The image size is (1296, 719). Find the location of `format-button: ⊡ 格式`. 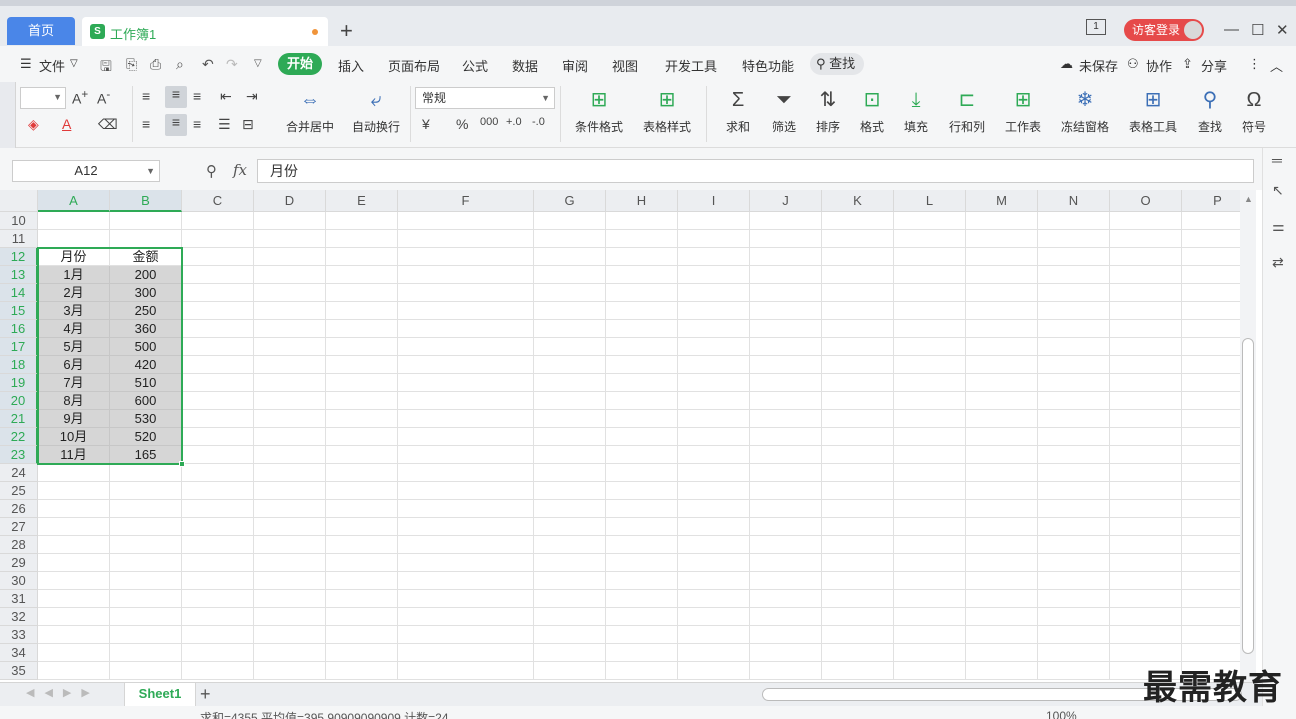

format-button: ⊡ 格式 is located at coordinates (872, 111).